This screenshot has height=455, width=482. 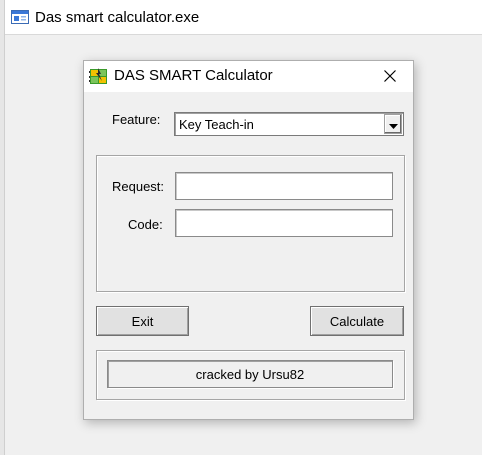 I want to click on code-label: Code:, so click(x=145, y=224).